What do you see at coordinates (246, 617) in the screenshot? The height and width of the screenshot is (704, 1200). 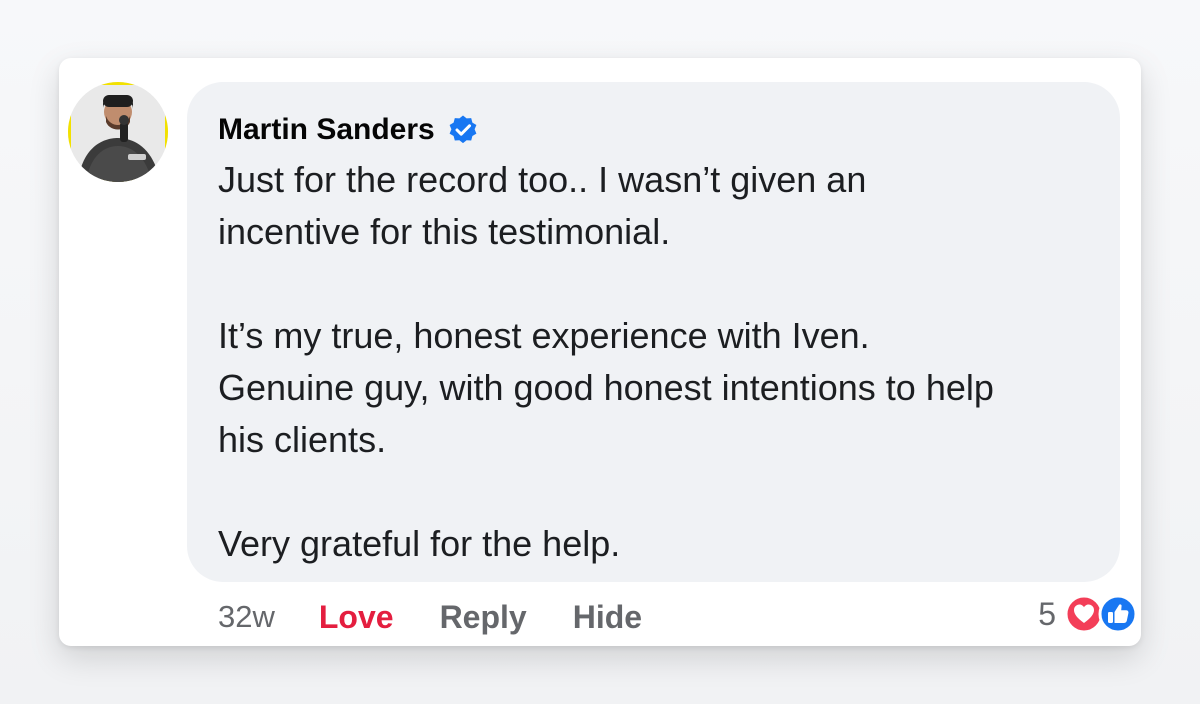 I see `comment-timestamp: 32w` at bounding box center [246, 617].